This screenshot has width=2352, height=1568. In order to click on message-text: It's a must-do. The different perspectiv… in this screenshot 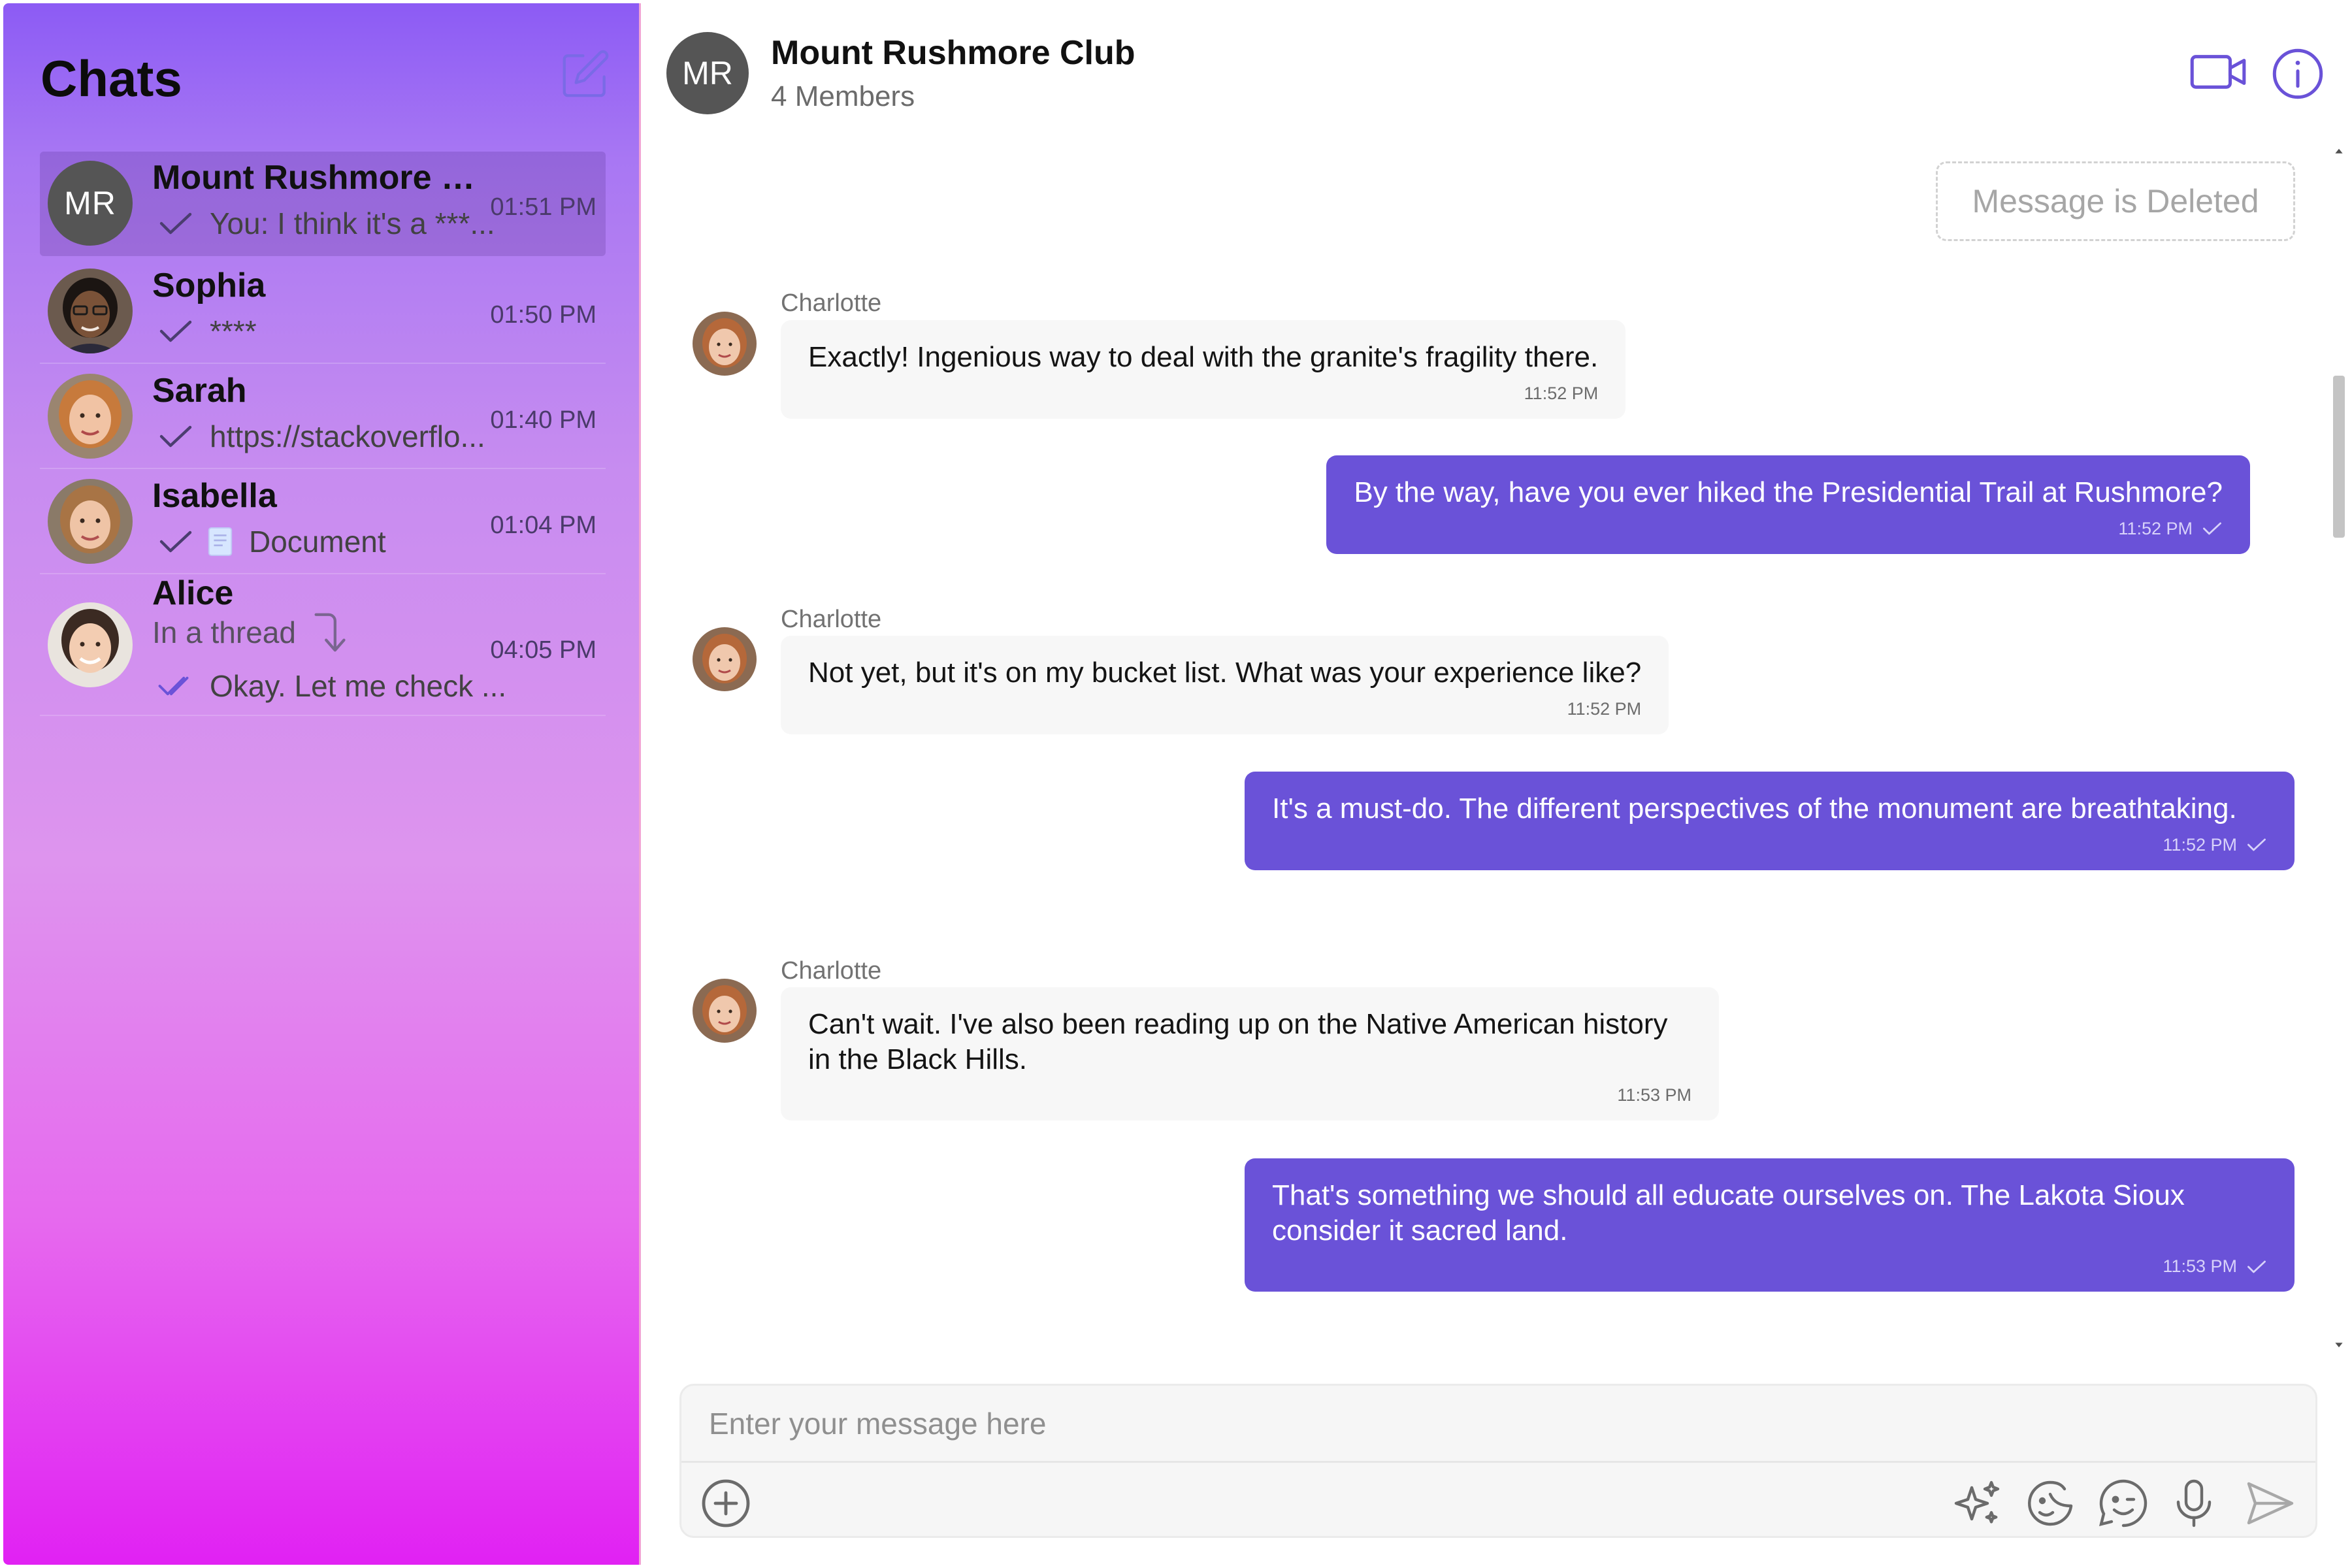, I will do `click(1754, 808)`.